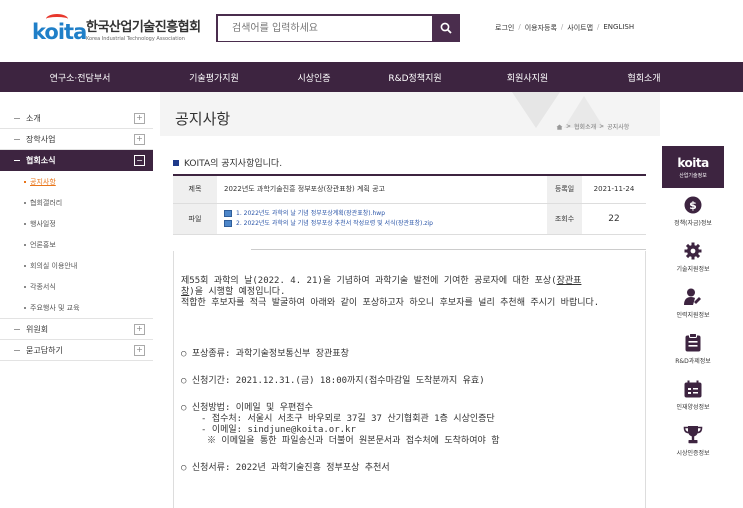 This screenshot has height=508, width=743. I want to click on search-icon, so click(446, 28).